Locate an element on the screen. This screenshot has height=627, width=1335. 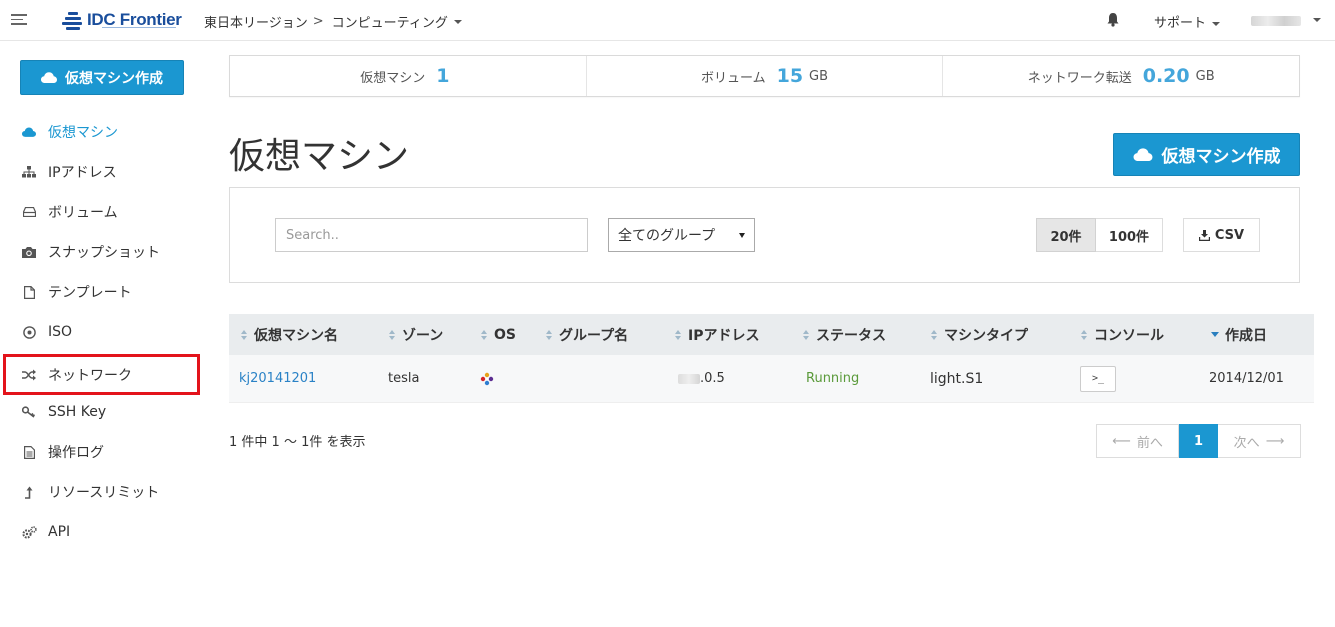
camera-icon is located at coordinates (29, 252).